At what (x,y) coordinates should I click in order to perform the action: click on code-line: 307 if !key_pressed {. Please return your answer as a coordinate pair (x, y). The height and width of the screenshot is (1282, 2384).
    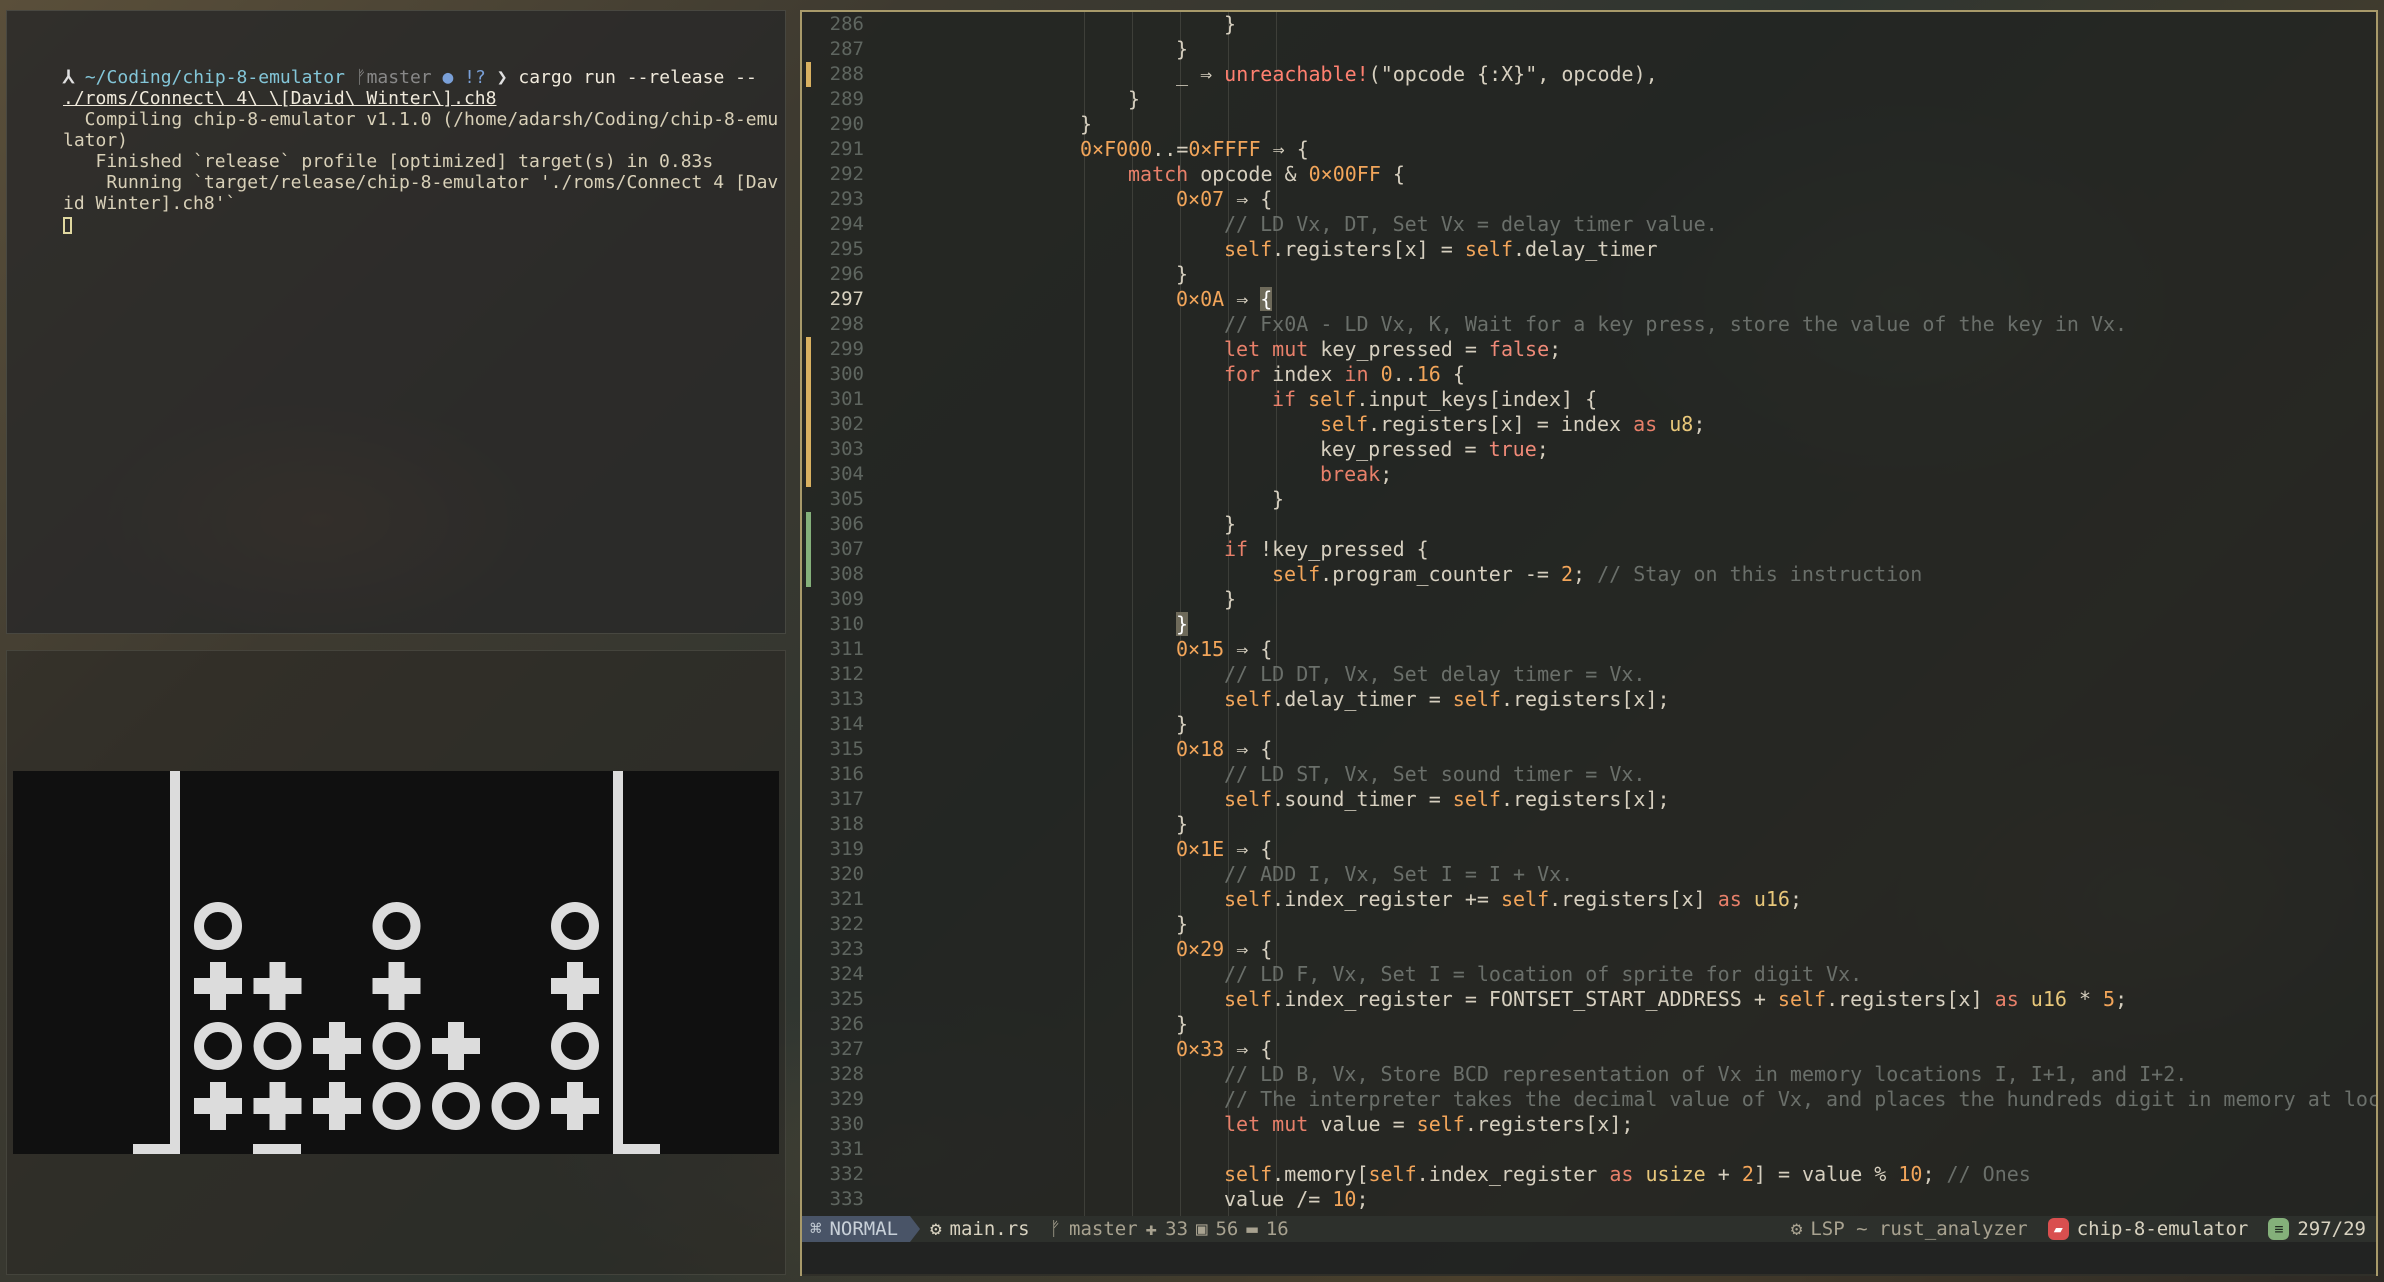
    Looking at the image, I should click on (1589, 549).